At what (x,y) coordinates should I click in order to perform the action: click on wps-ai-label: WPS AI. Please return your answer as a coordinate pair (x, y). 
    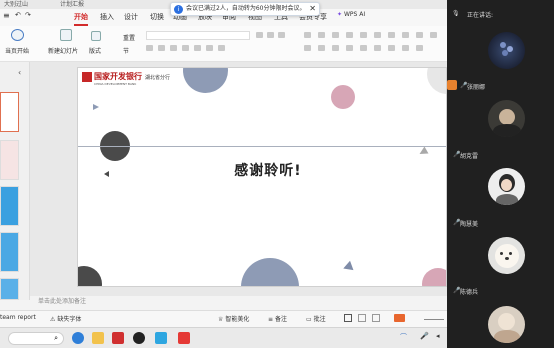
    Looking at the image, I should click on (354, 14).